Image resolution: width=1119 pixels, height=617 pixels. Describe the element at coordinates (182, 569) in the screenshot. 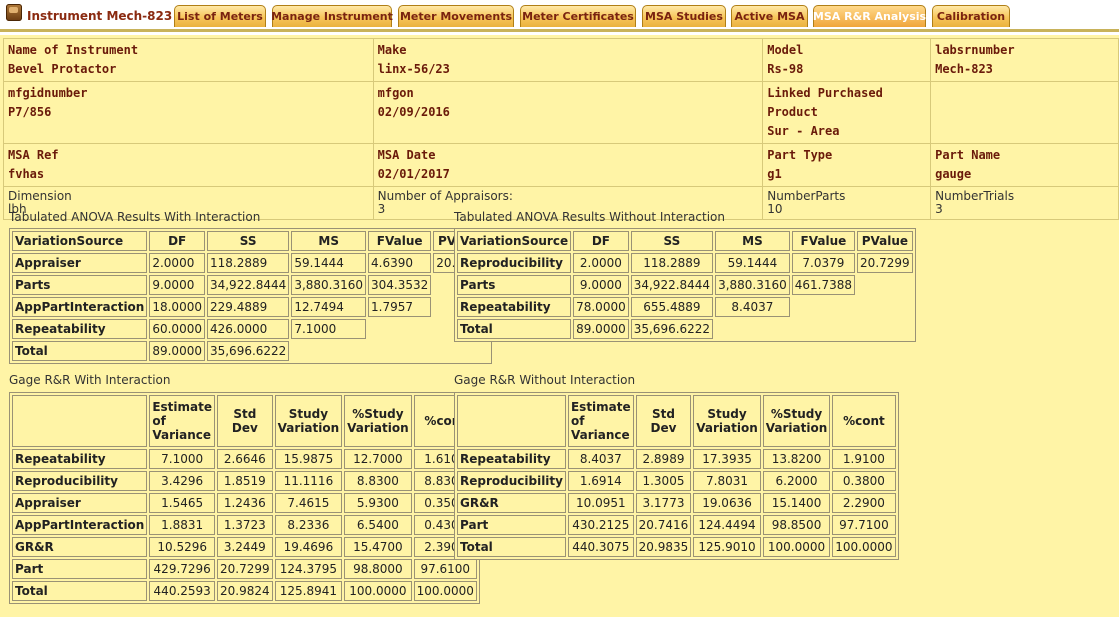

I see `estimate-cell: 429.7296` at that location.